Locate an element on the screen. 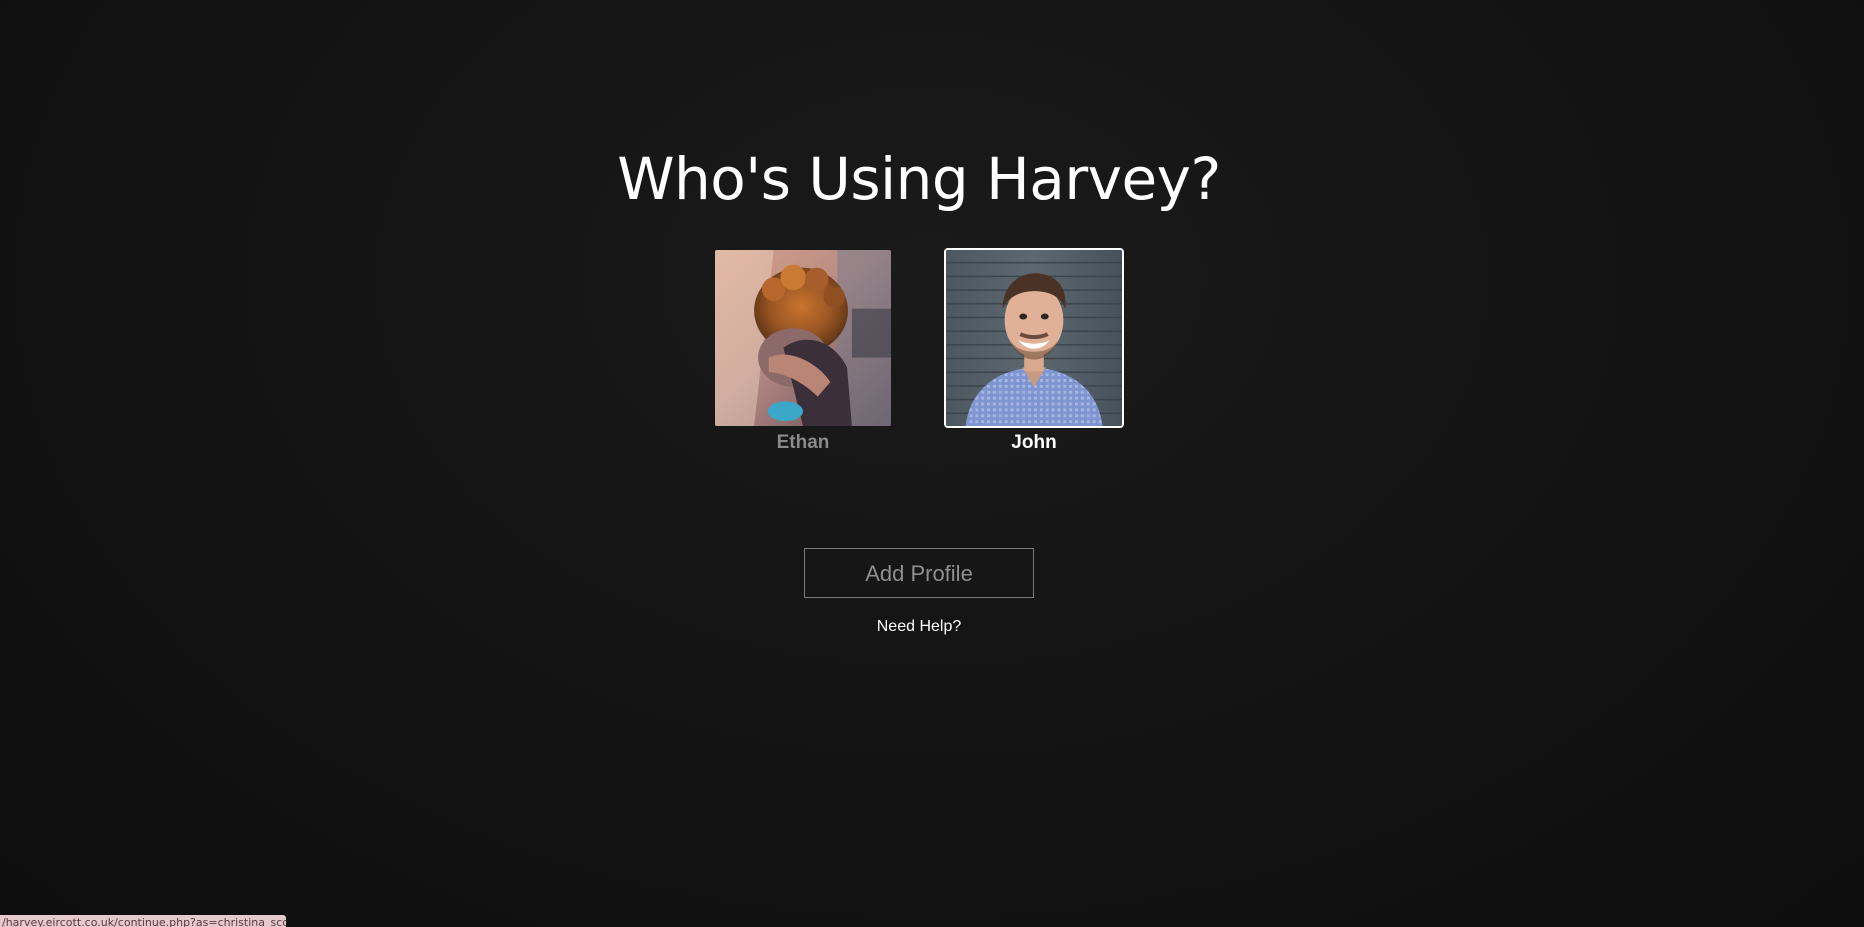 The image size is (1864, 927). profile-john: John is located at coordinates (1034, 351).